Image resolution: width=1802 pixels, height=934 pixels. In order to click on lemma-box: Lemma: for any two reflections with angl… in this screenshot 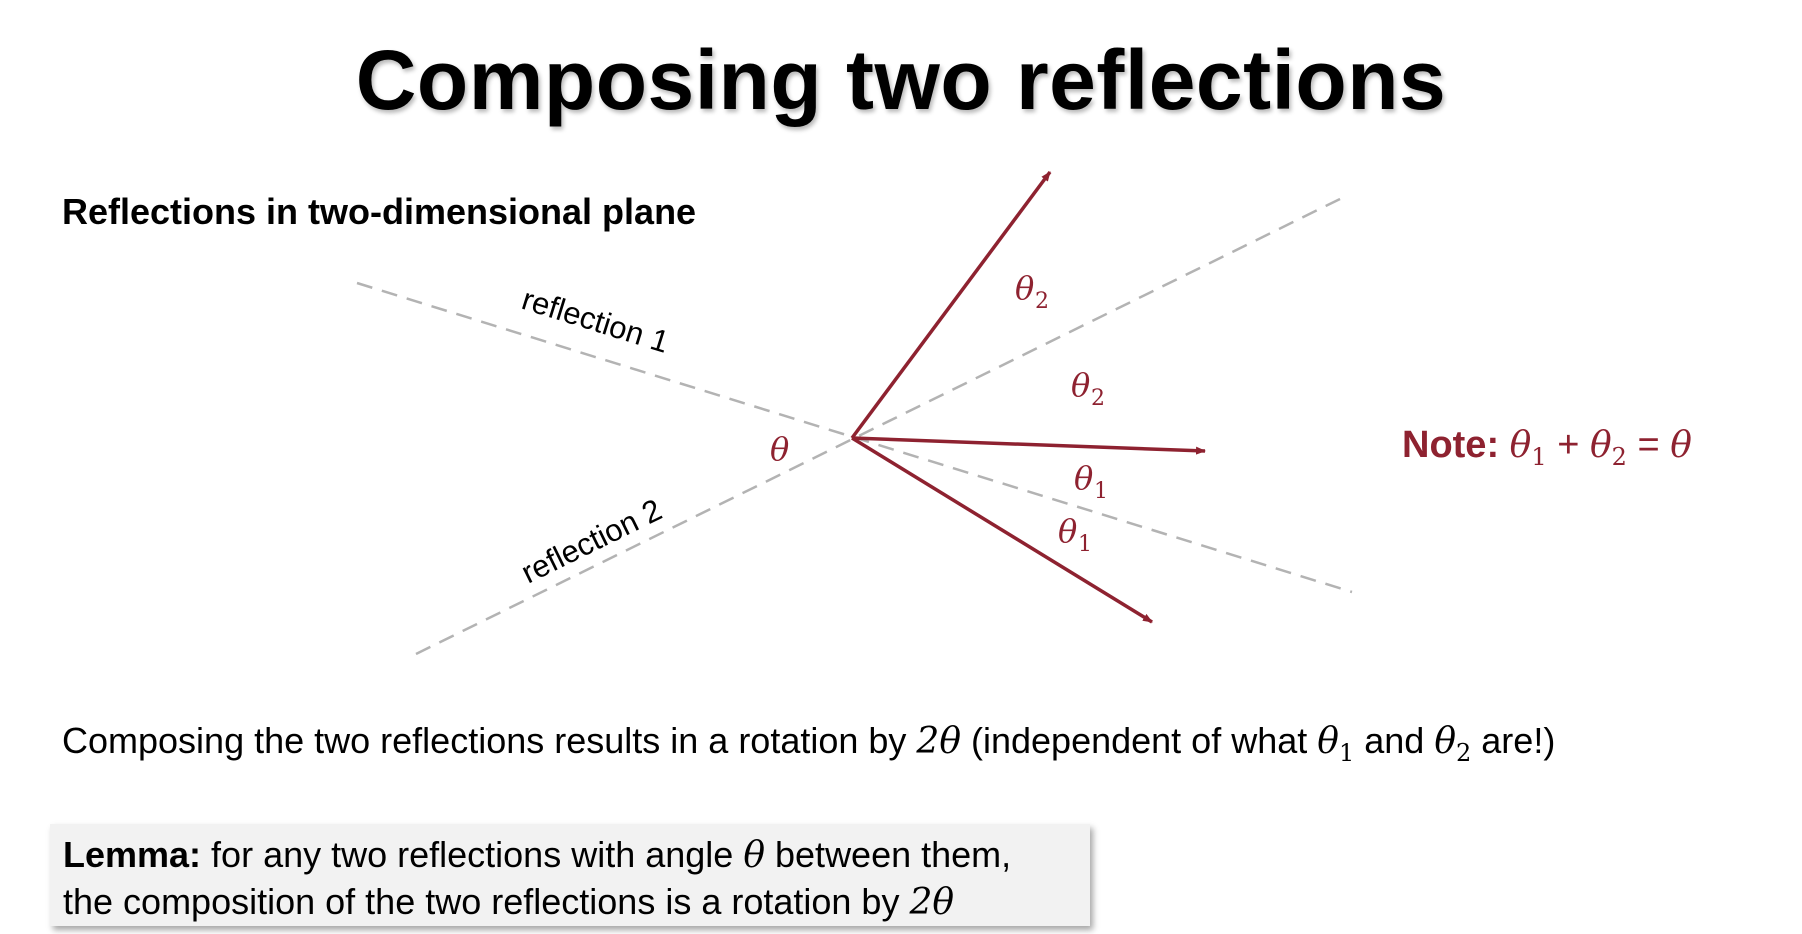, I will do `click(570, 875)`.